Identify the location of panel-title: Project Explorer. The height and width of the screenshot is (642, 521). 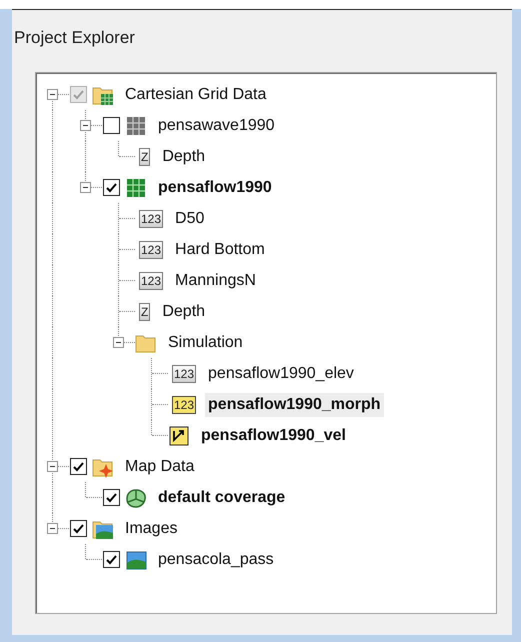
(74, 38).